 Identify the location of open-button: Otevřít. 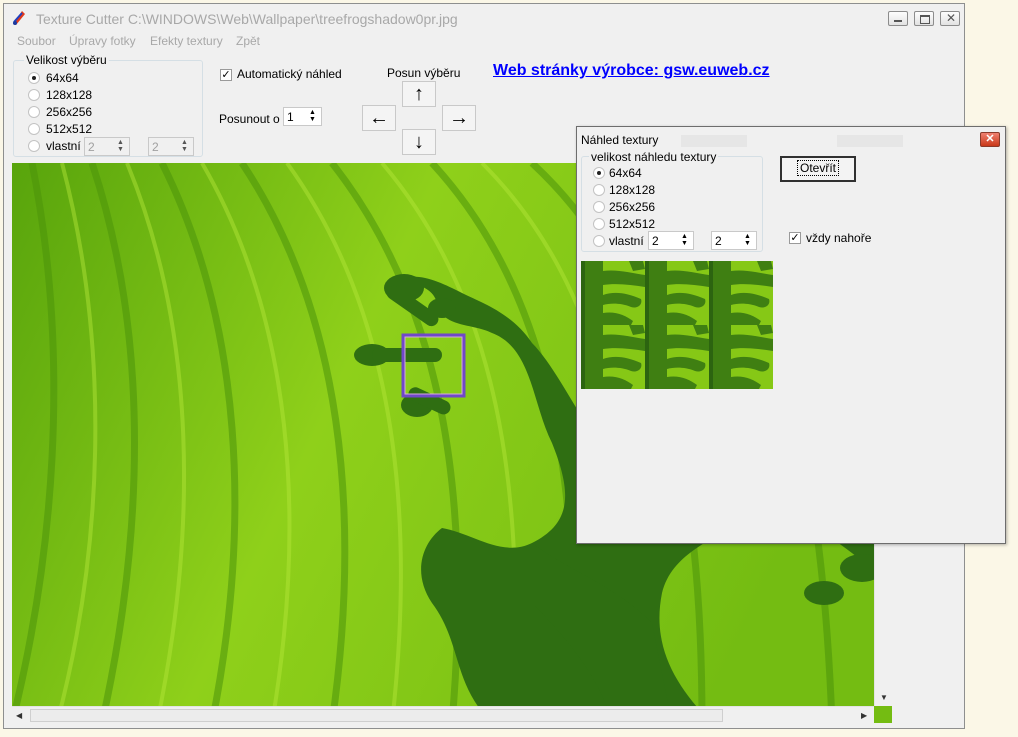
(818, 169).